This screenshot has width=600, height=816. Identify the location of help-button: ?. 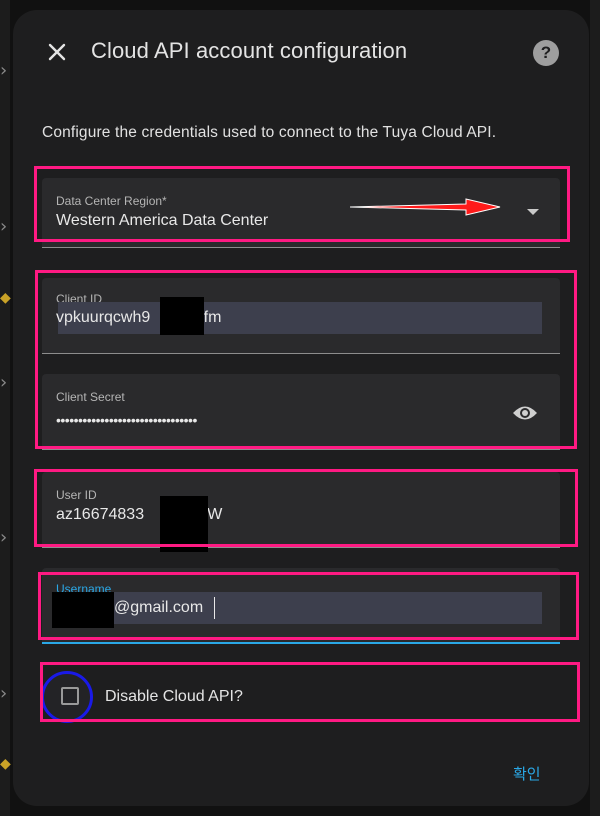
(546, 53).